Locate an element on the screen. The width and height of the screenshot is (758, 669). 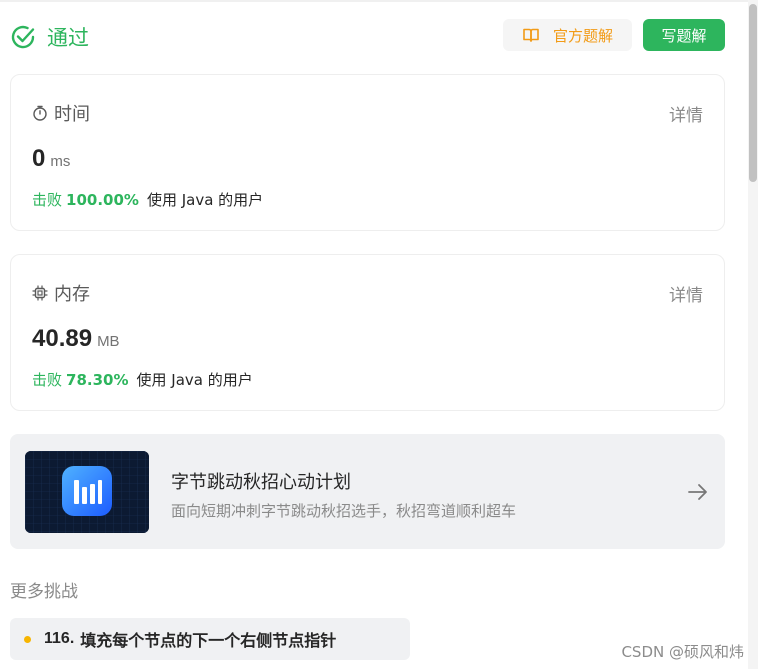
challenge-item: 116. 填充每个节点的下一个右侧节点指针 is located at coordinates (210, 639).